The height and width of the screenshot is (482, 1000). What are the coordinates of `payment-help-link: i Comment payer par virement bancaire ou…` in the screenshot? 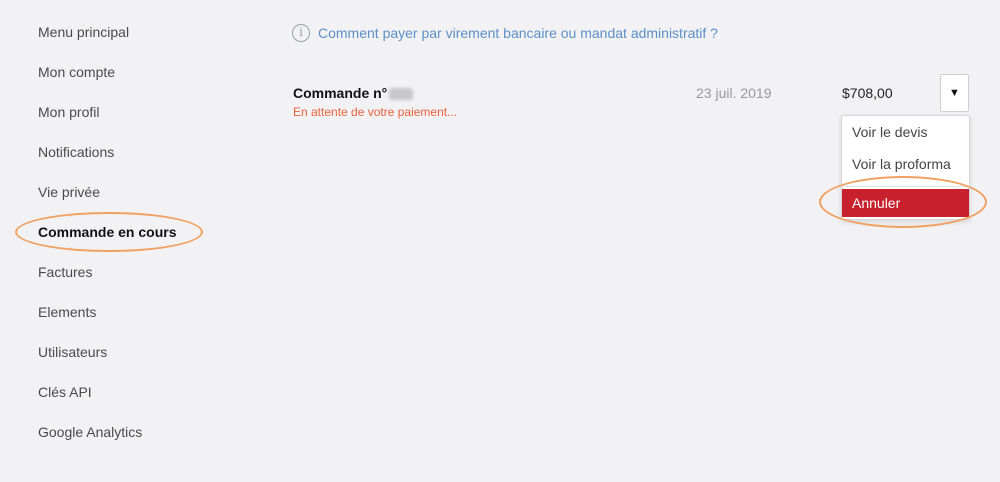 It's located at (505, 33).